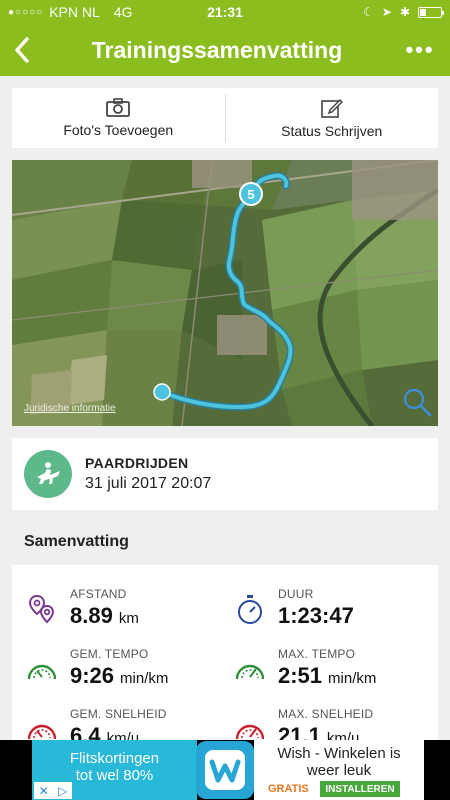  Describe the element at coordinates (70, 408) in the screenshot. I see `legal-info-link: Juridische informatie` at that location.